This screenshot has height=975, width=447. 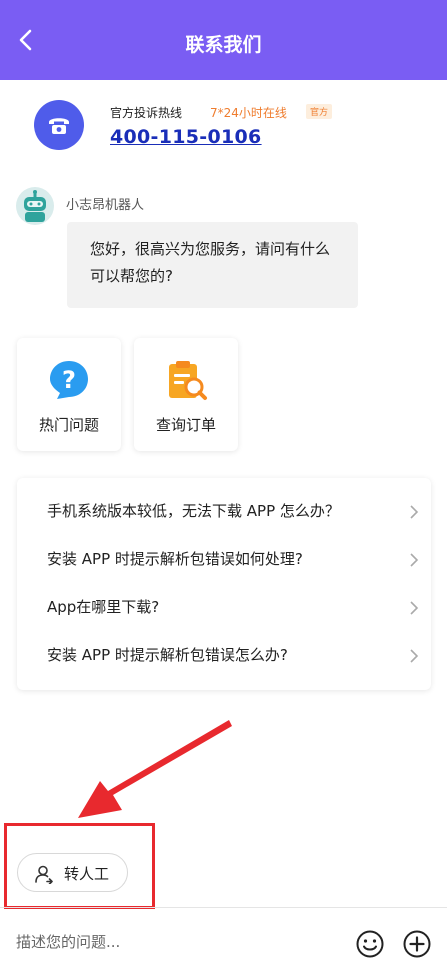 I want to click on faq-item: 安装 APP 时提示解析包错误怎么办?, so click(x=212, y=656).